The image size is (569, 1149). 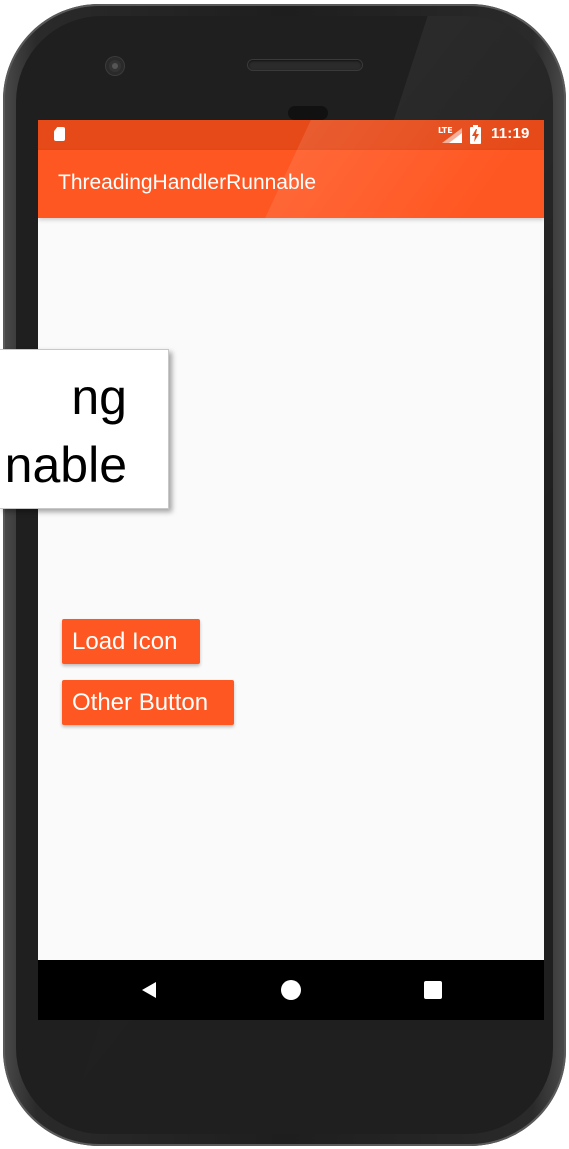 I want to click on load-icon-button: Load Icon, so click(x=131, y=641).